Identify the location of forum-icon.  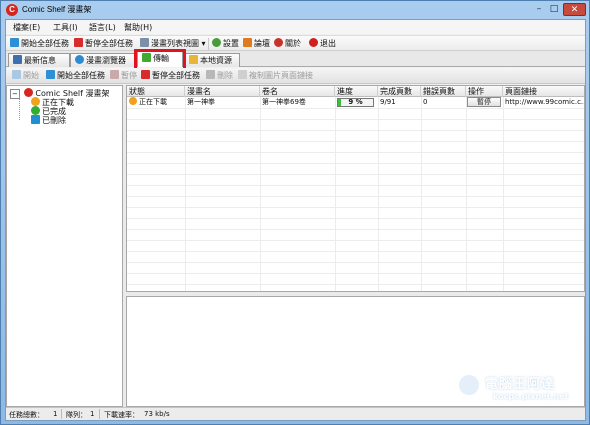
(247, 42).